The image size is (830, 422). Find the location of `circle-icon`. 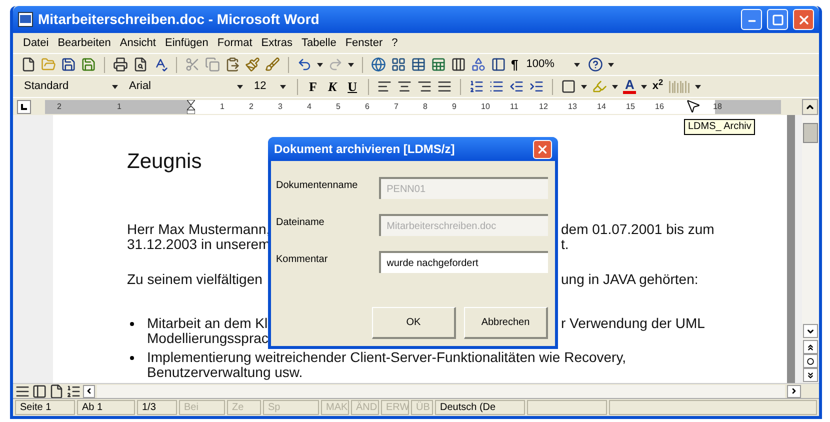

circle-icon is located at coordinates (810, 361).